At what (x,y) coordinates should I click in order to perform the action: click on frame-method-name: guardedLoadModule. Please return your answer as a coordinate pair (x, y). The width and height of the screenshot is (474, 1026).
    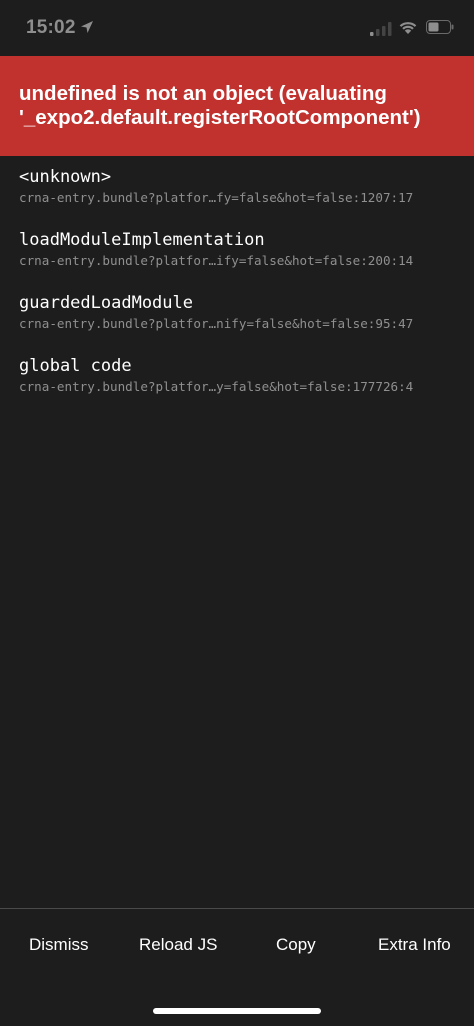
    Looking at the image, I should click on (106, 303).